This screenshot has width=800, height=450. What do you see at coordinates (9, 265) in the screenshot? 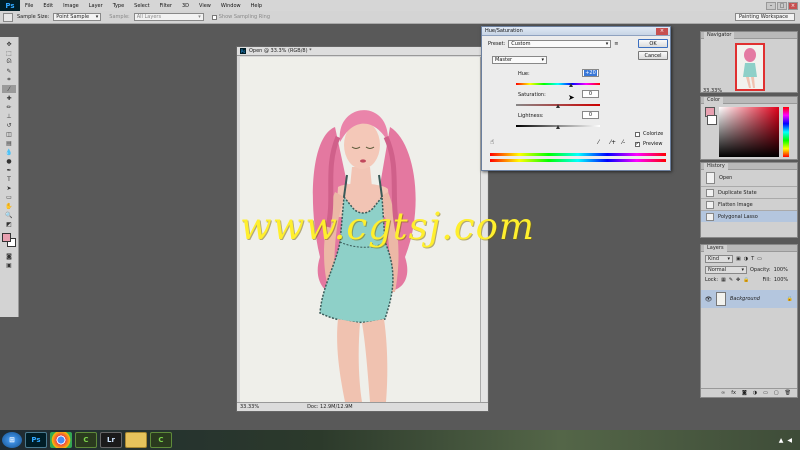
I see `screen-mode-icon: ▣` at bounding box center [9, 265].